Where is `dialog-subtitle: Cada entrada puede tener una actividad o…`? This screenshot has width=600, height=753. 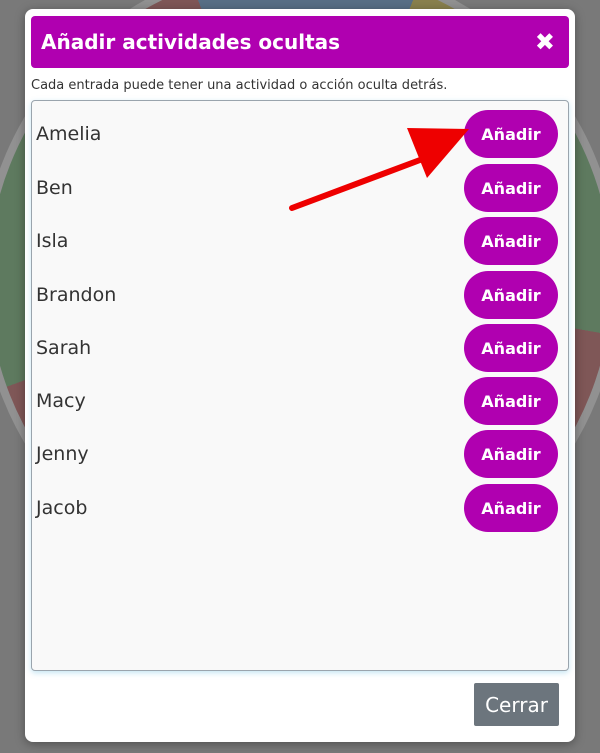 dialog-subtitle: Cada entrada puede tener una actividad o… is located at coordinates (239, 85).